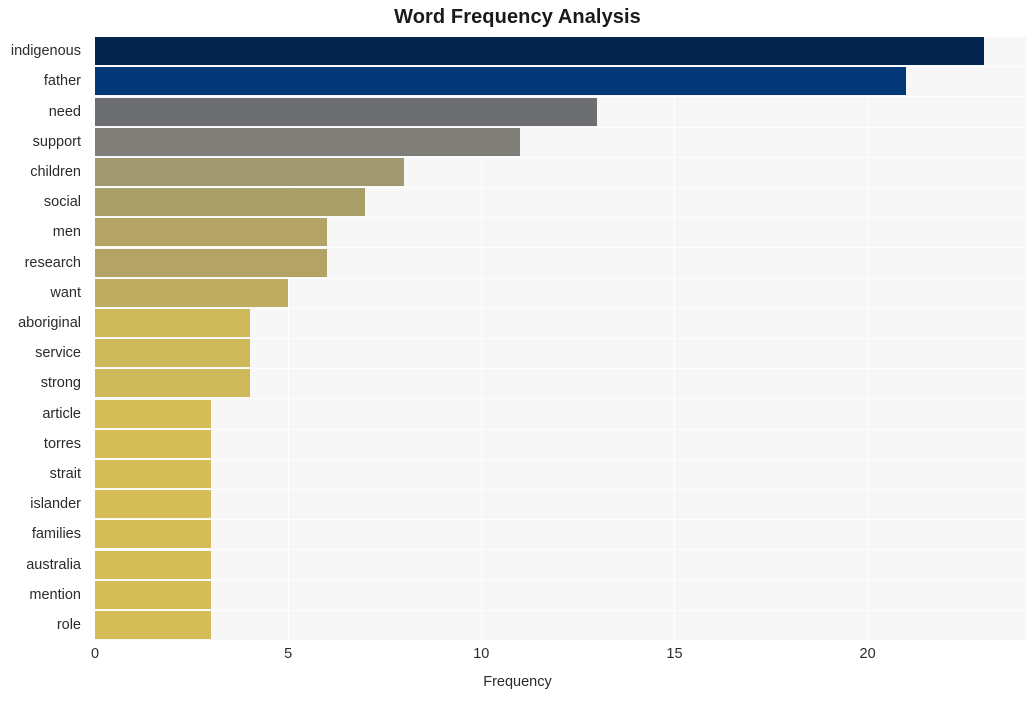  Describe the element at coordinates (153, 534) in the screenshot. I see `bar-families` at that location.